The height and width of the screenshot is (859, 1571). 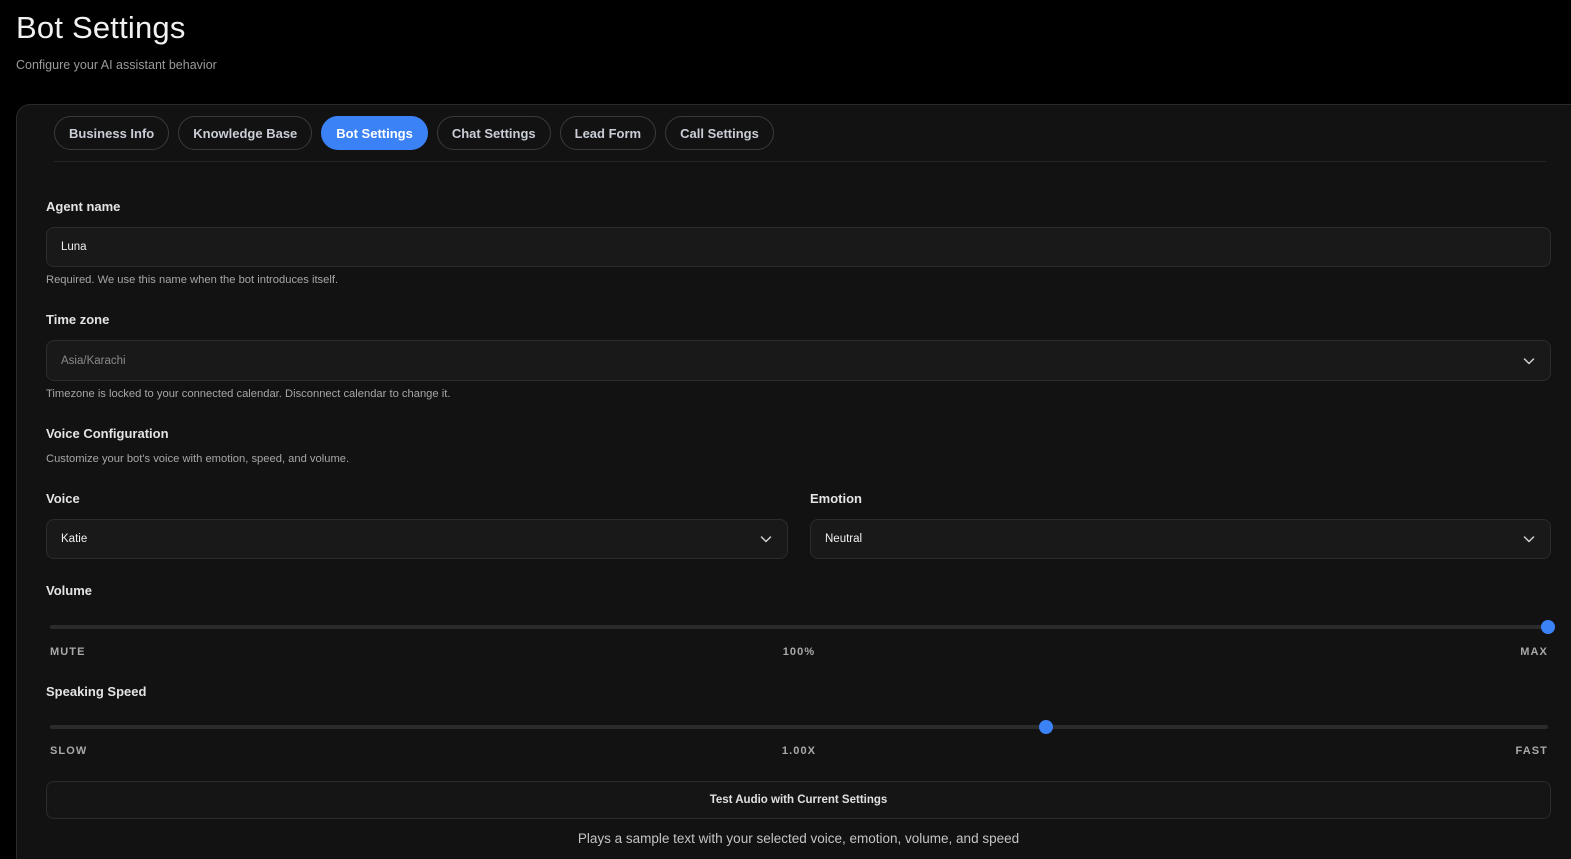 What do you see at coordinates (844, 539) in the screenshot?
I see `emotion-value: Neutral` at bounding box center [844, 539].